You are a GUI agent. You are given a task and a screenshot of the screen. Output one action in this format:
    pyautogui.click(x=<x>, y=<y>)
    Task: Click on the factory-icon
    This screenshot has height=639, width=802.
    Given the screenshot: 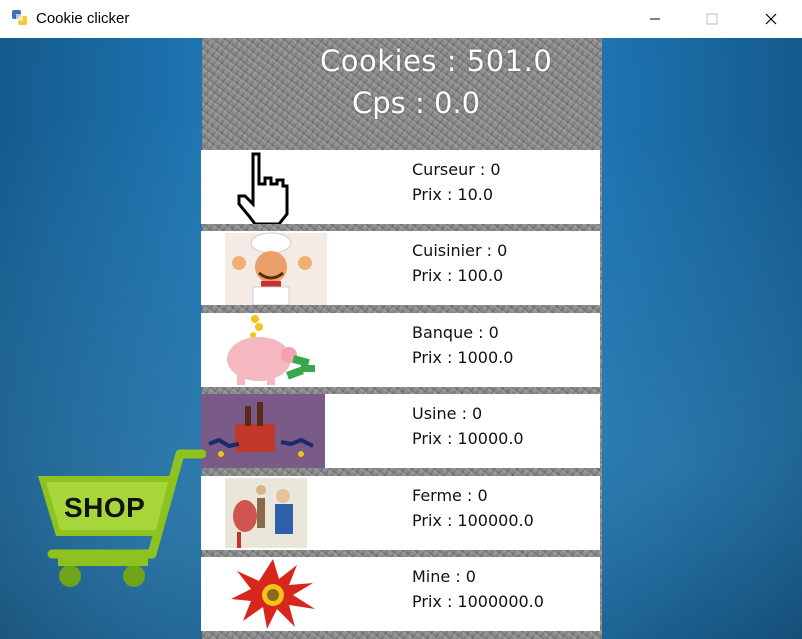 What is the action you would take?
    pyautogui.click(x=263, y=431)
    